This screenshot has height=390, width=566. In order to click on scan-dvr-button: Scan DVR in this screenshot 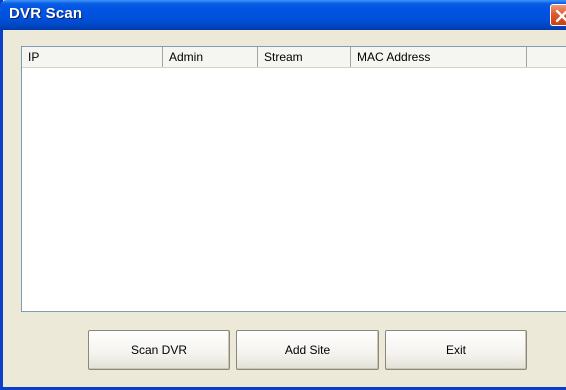, I will do `click(159, 350)`.